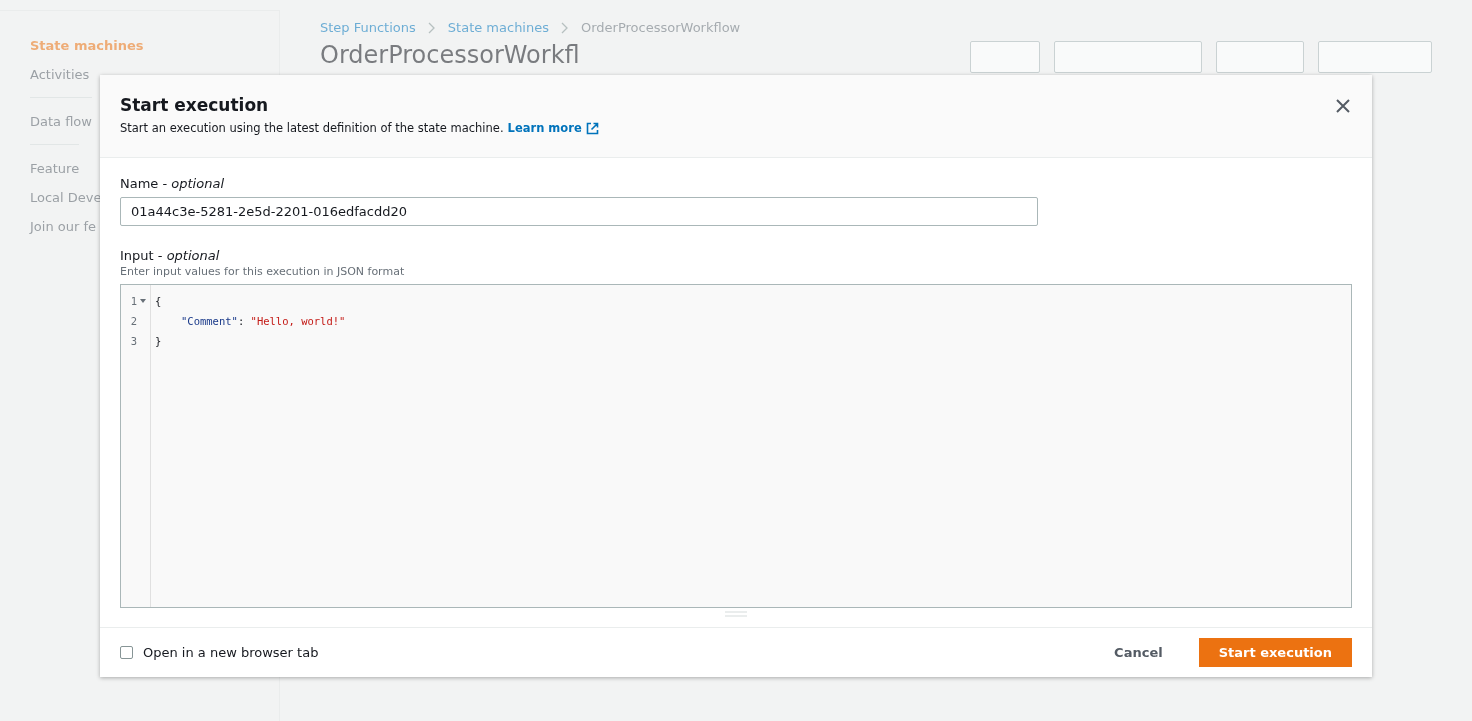  Describe the element at coordinates (498, 27) in the screenshot. I see `breadcrumb-link: State machines` at that location.